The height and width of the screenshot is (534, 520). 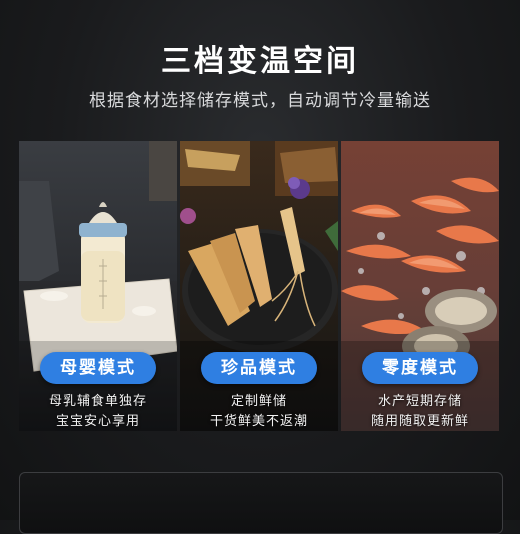 I want to click on mode-badge-baby: 母婴模式, so click(x=98, y=368).